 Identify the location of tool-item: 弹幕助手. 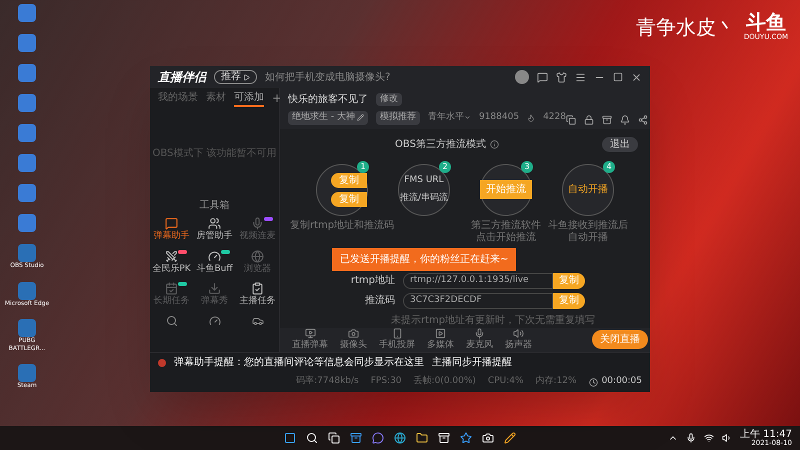
(171, 230).